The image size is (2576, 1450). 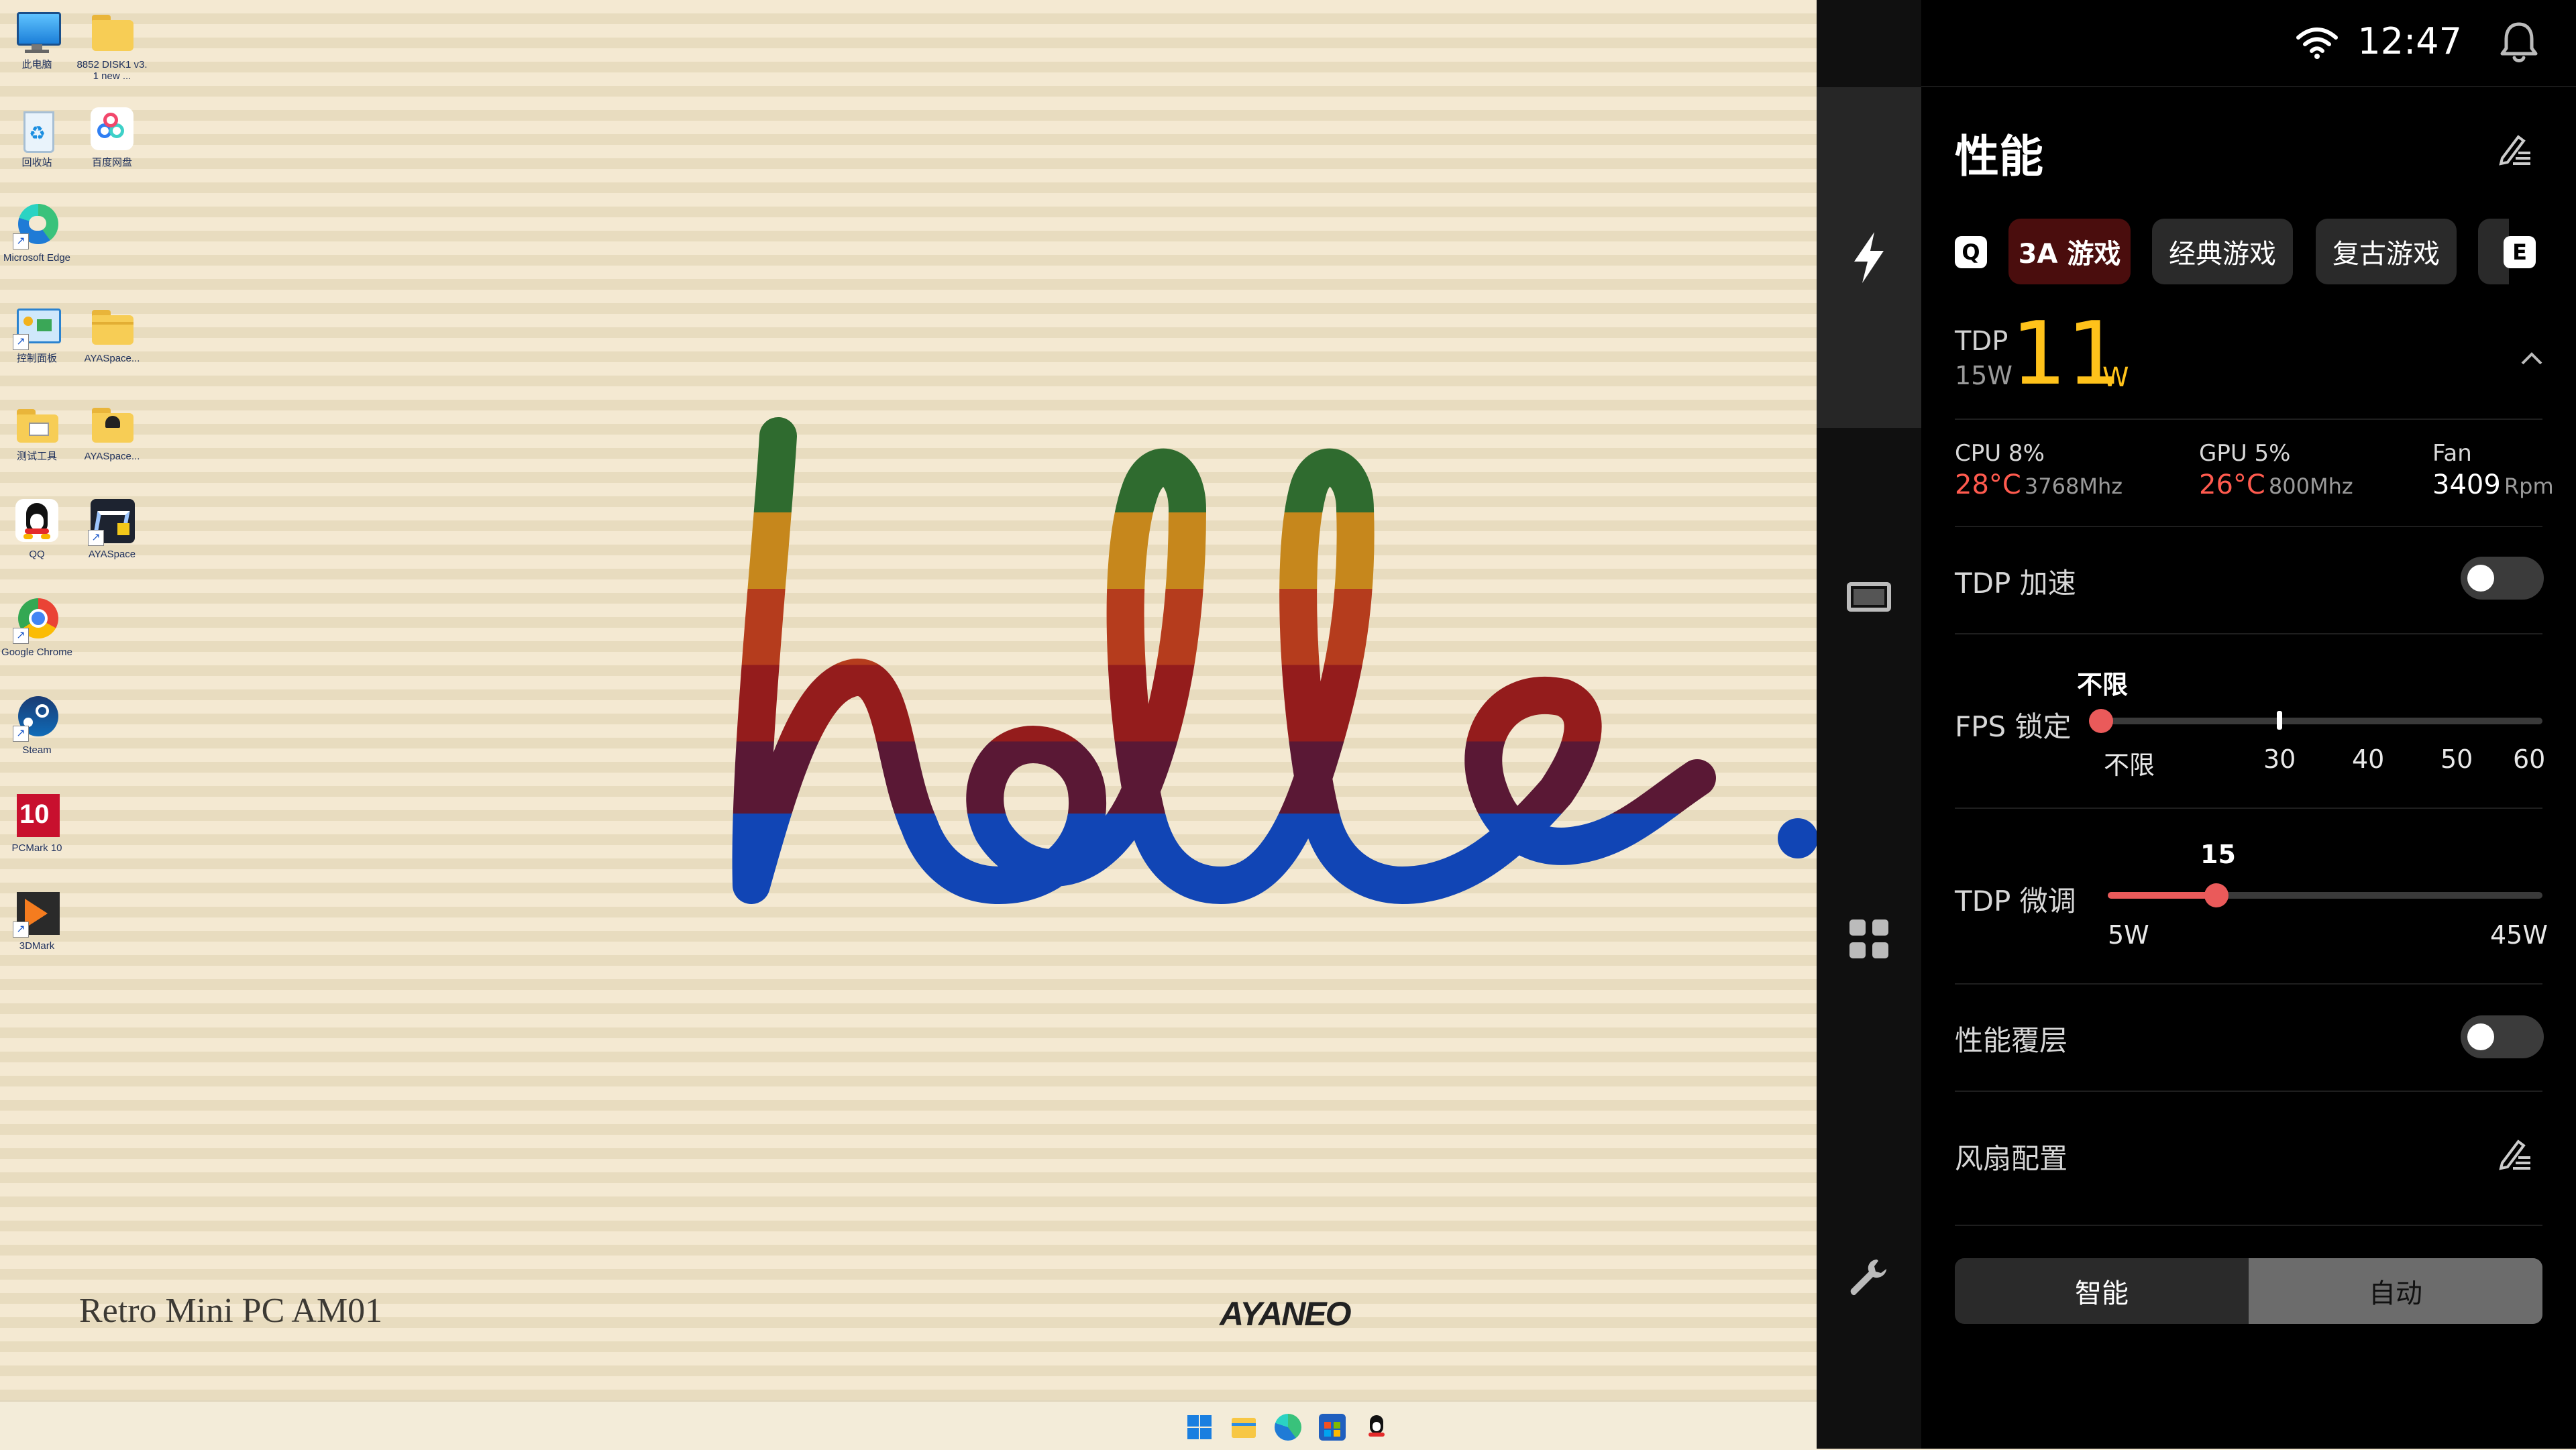 What do you see at coordinates (36, 848) in the screenshot?
I see `desktop-icon-label: PCMark 10` at bounding box center [36, 848].